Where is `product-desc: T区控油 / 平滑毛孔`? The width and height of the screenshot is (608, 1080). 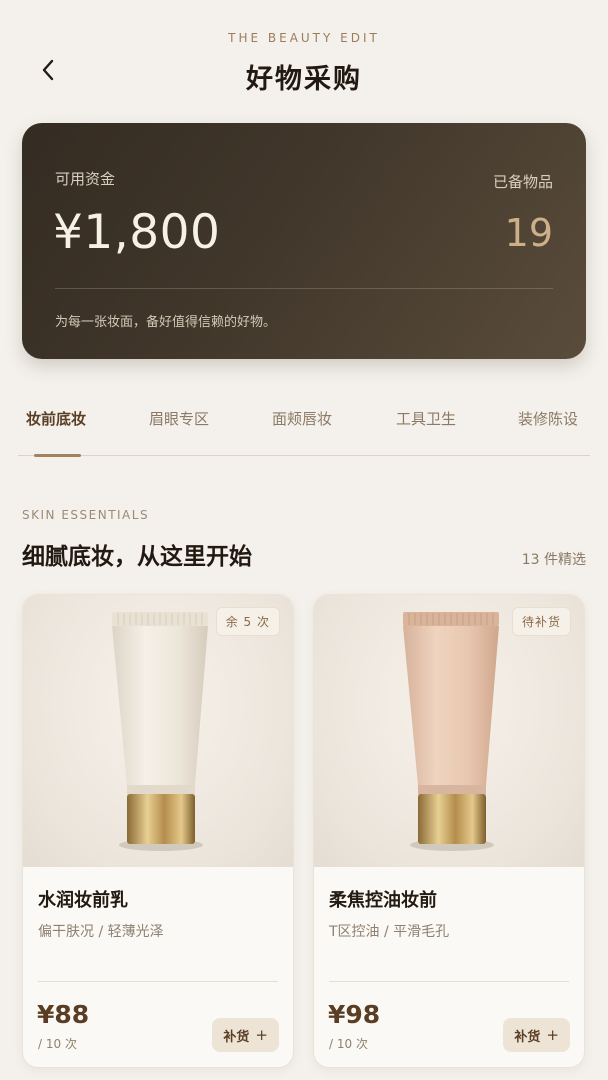 product-desc: T区控油 / 平滑毛孔 is located at coordinates (389, 932).